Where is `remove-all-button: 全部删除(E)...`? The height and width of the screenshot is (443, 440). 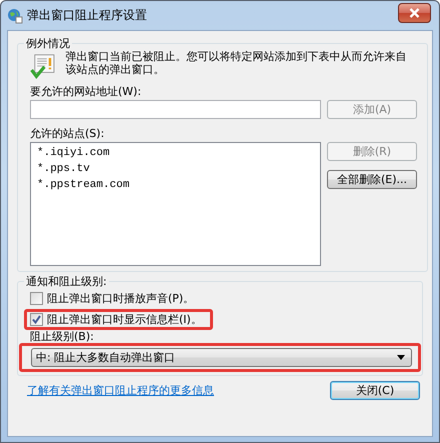
remove-all-button: 全部删除(E)... is located at coordinates (372, 179).